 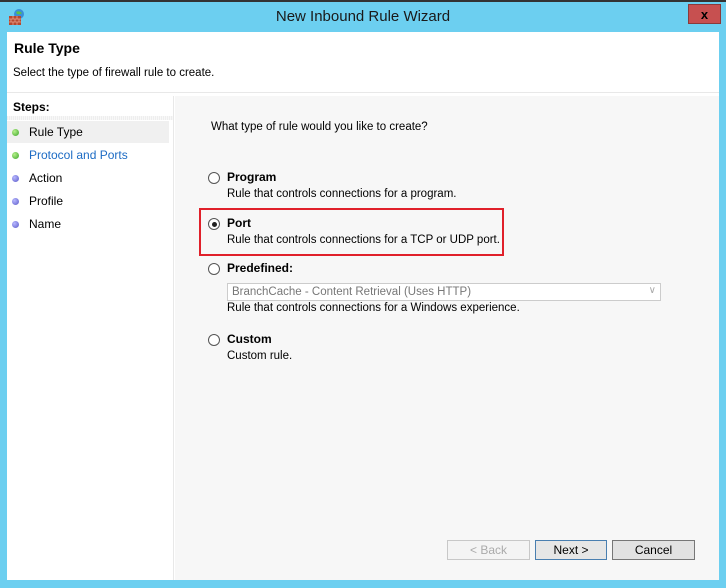 I want to click on step-action: Action, so click(x=88, y=178).